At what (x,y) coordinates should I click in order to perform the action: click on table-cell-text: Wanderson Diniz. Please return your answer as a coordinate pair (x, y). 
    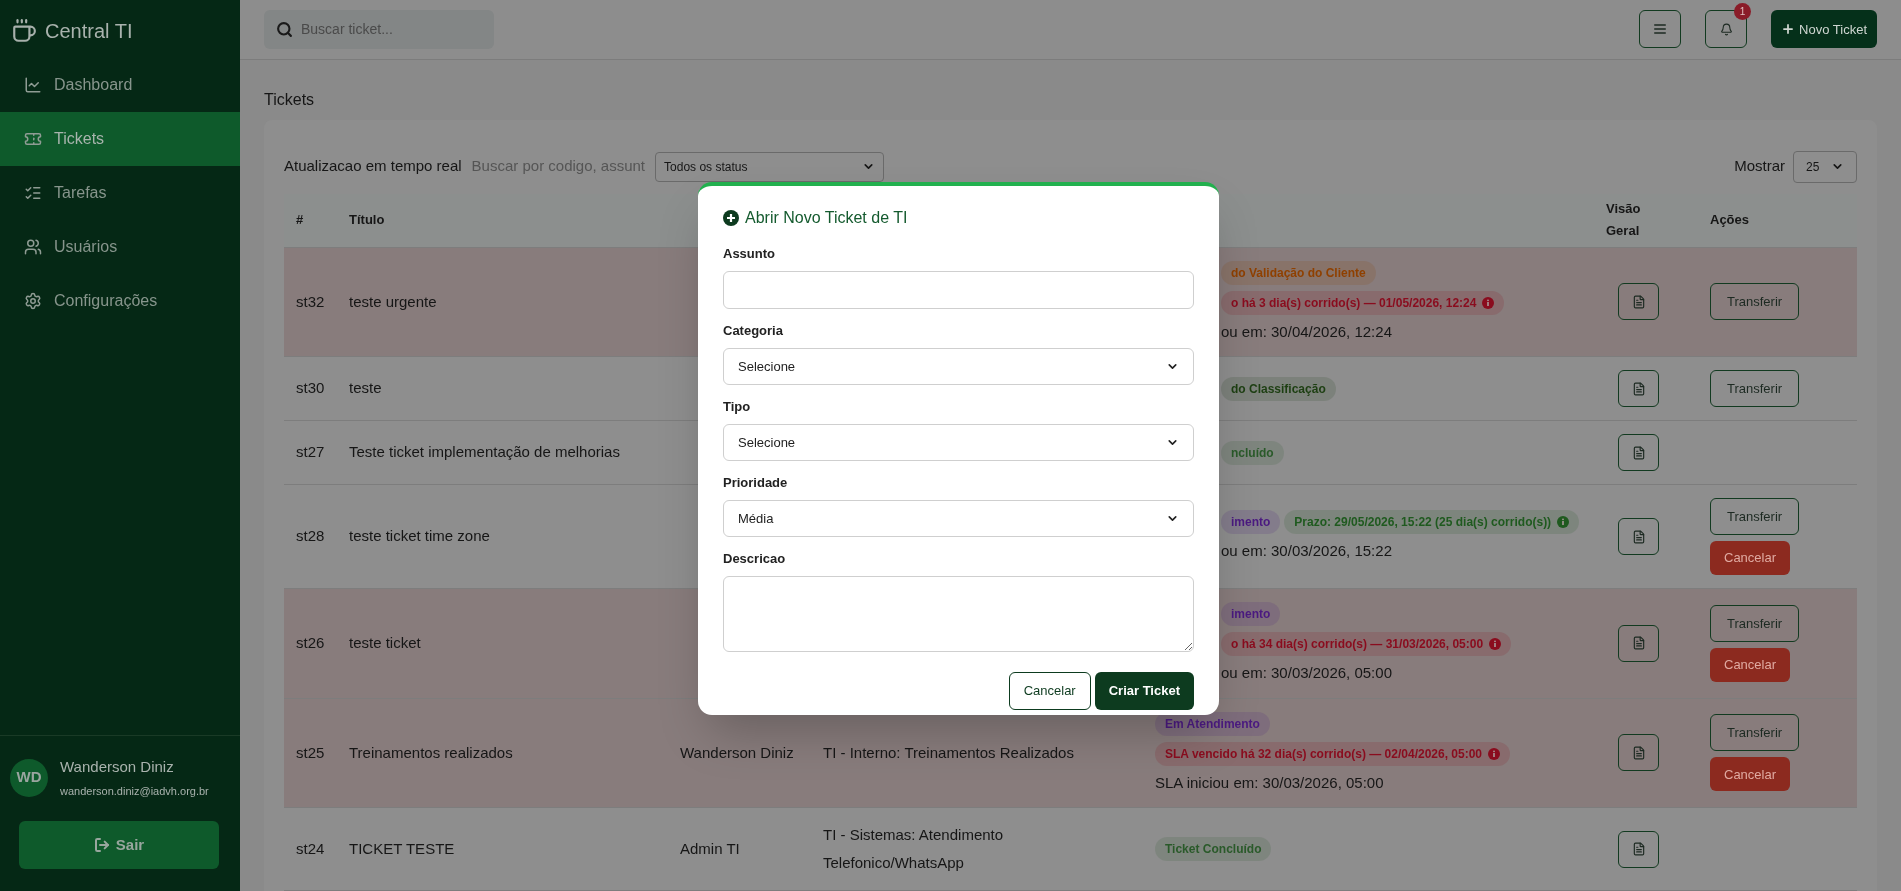
    Looking at the image, I should click on (737, 752).